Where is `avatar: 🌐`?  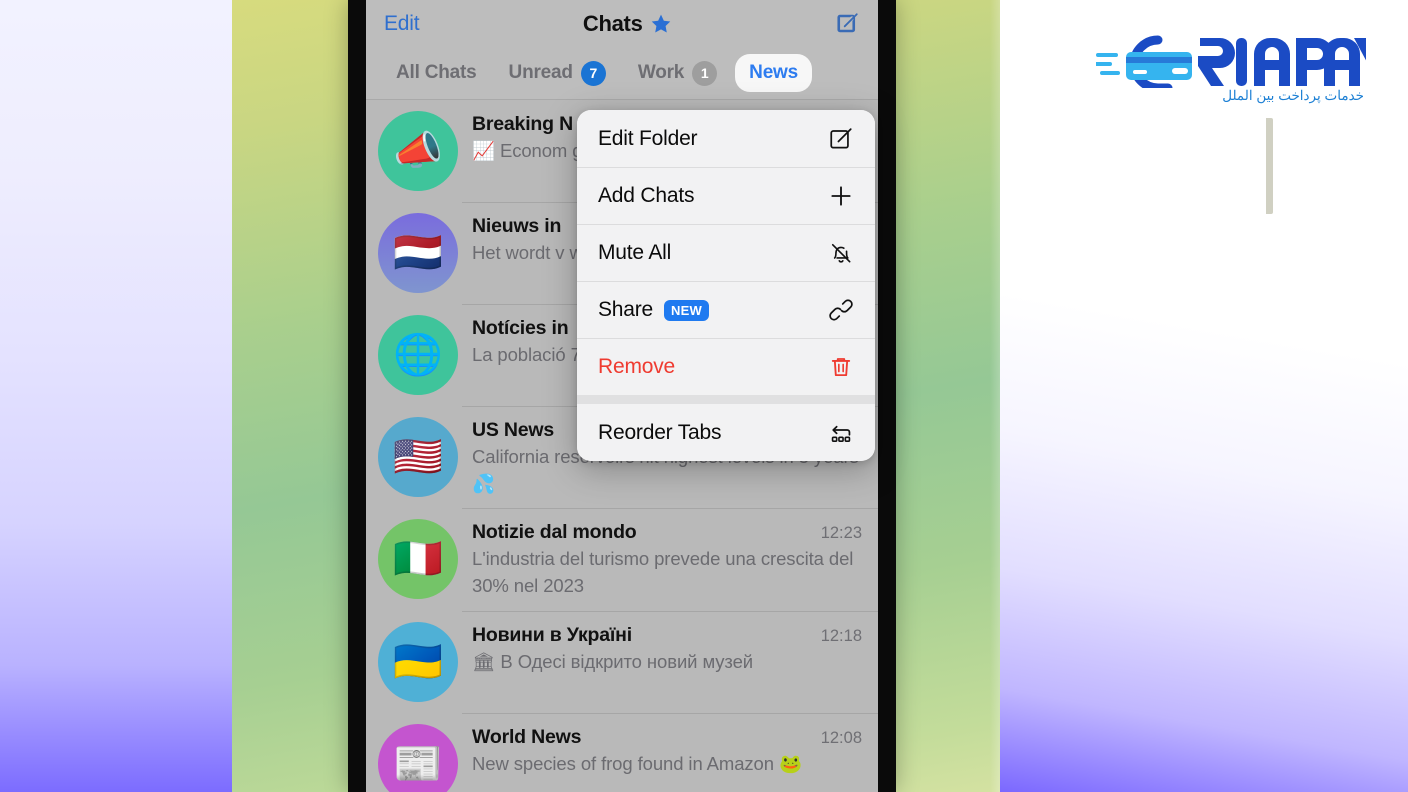
avatar: 🌐 is located at coordinates (418, 355).